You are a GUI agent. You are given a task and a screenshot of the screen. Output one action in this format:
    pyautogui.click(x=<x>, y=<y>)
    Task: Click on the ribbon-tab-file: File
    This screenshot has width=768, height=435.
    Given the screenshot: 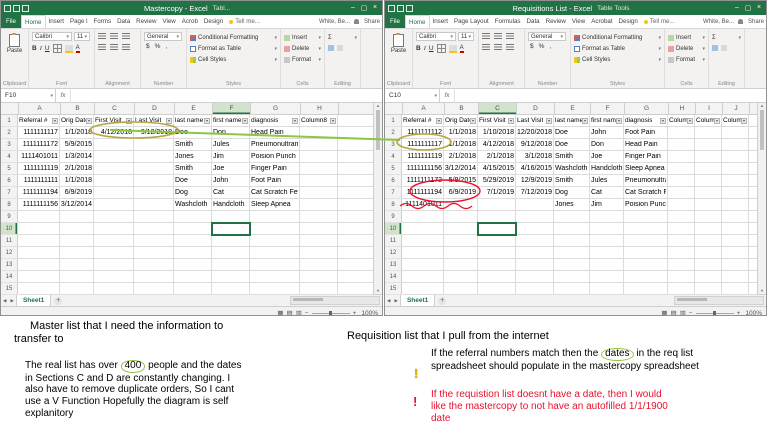 What is the action you would take?
    pyautogui.click(x=11, y=21)
    